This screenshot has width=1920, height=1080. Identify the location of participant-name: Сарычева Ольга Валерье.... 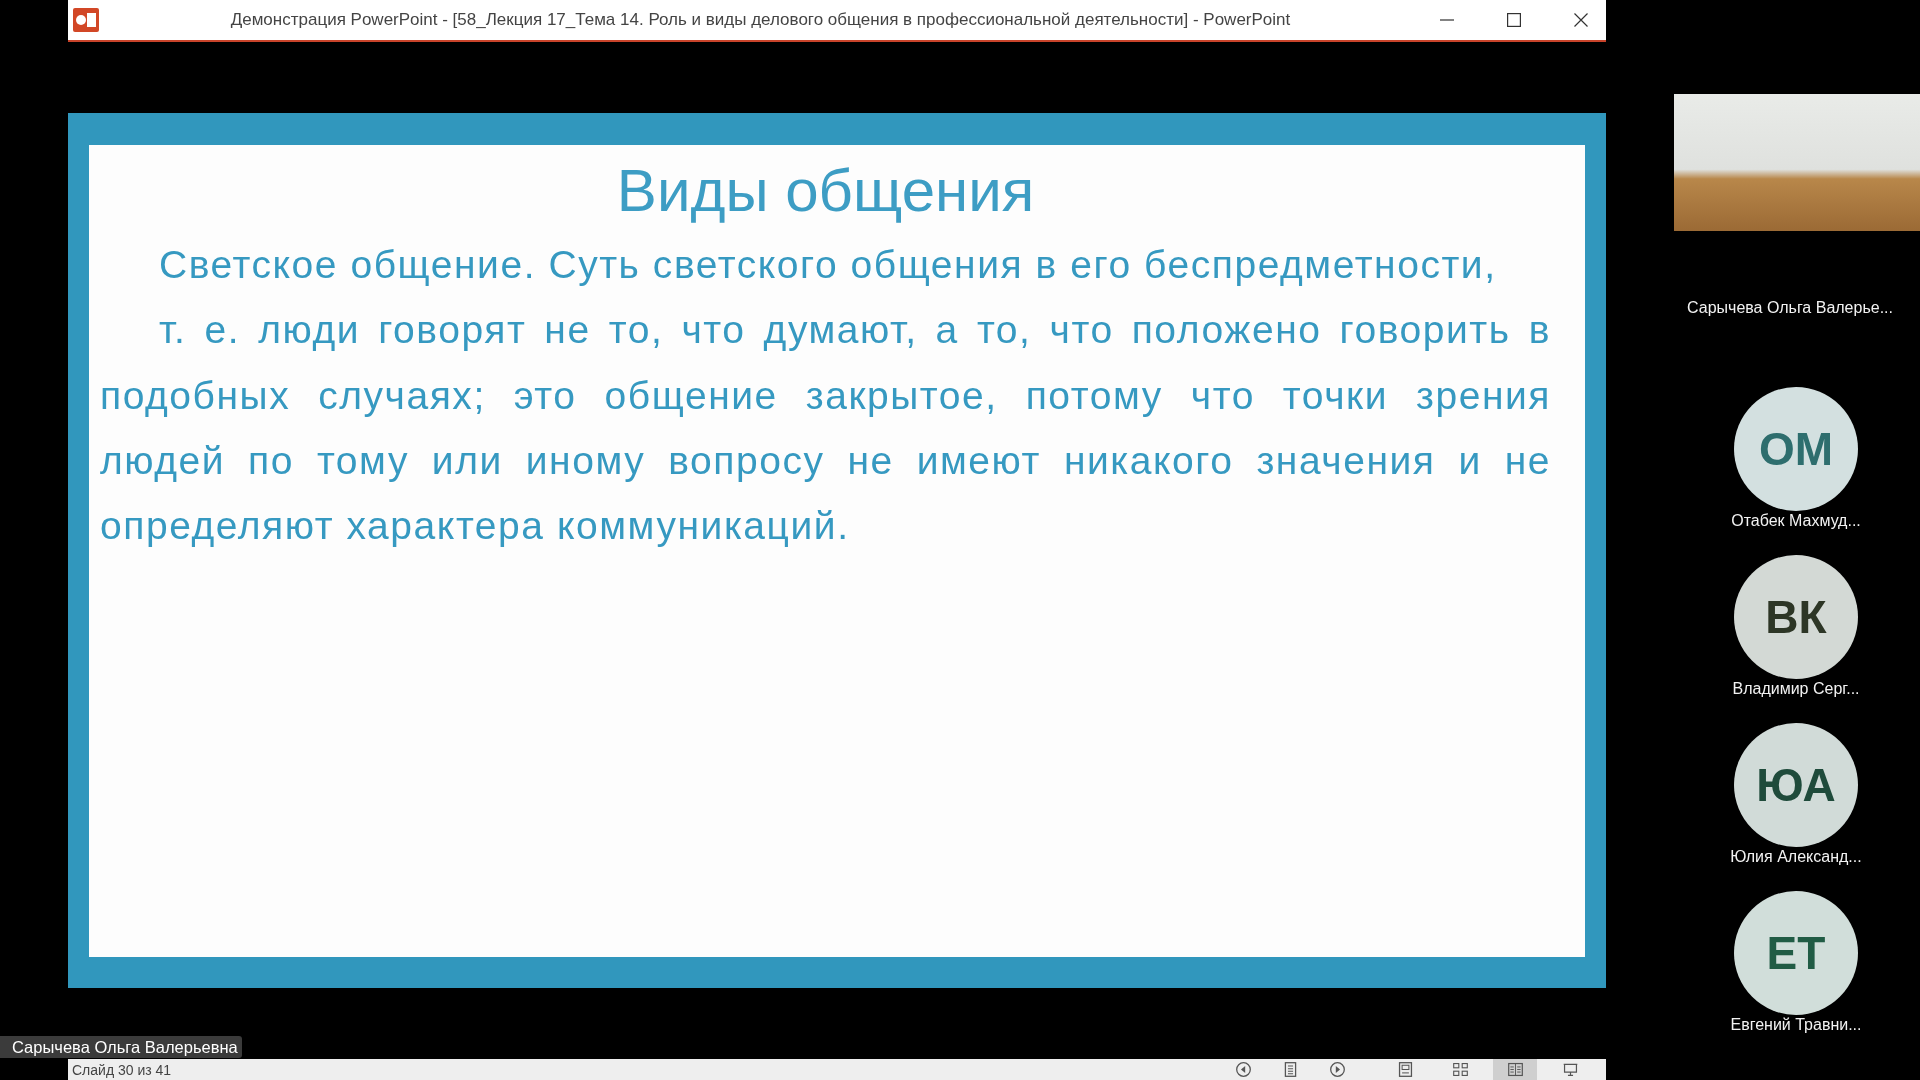
(1790, 308).